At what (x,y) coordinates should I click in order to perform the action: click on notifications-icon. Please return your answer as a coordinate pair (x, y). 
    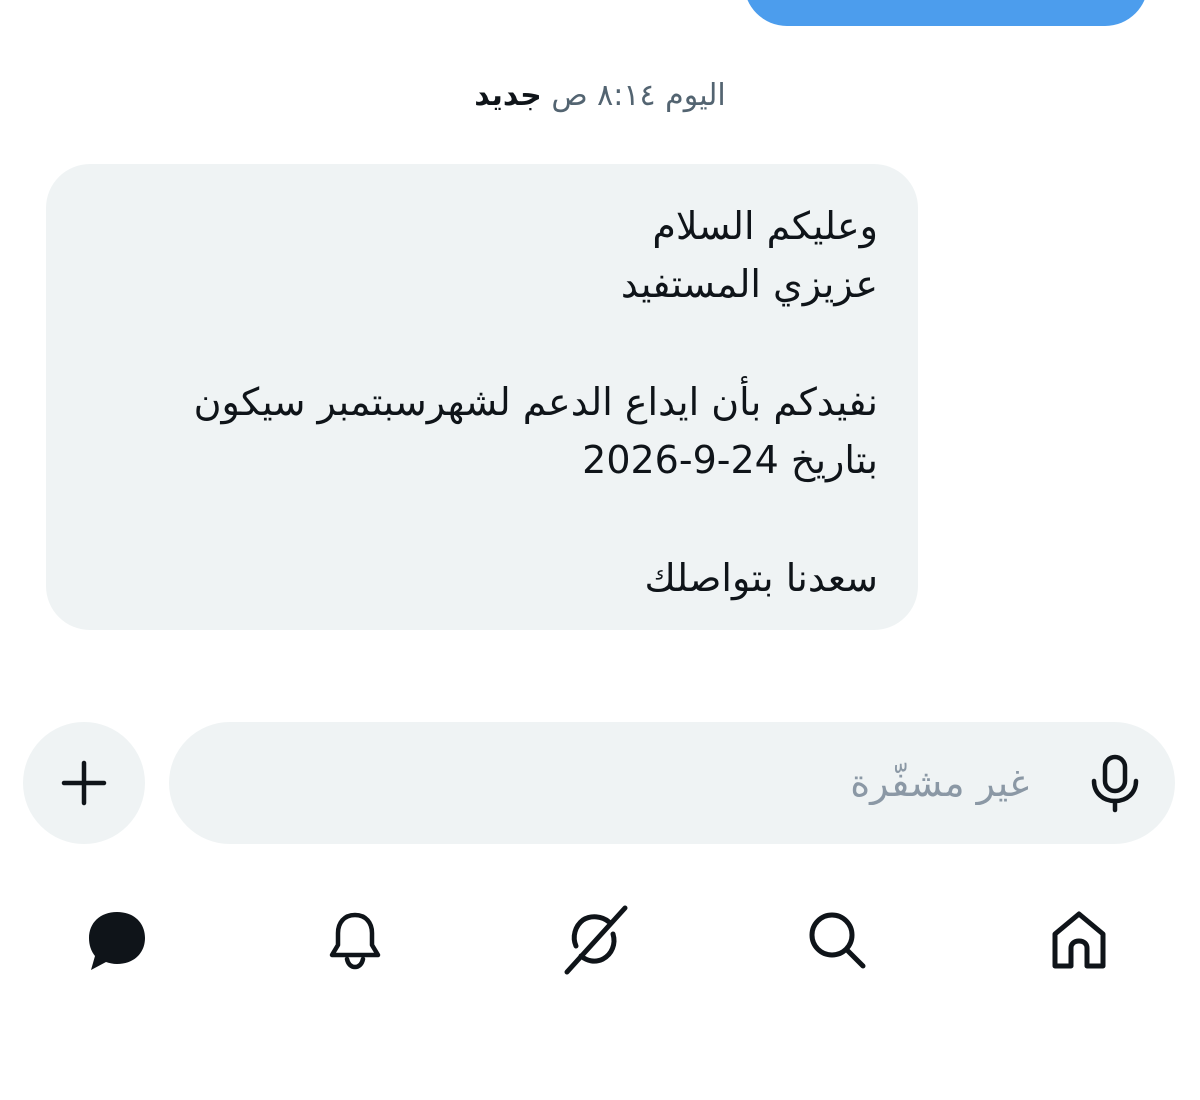
    Looking at the image, I should click on (355, 941).